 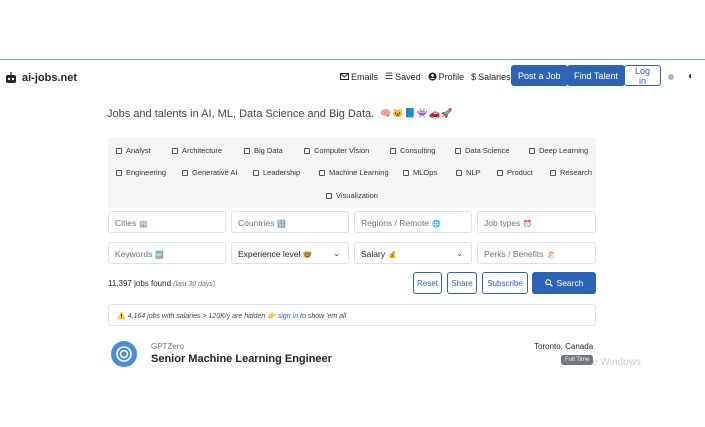 I want to click on gptzero-logo-icon, so click(x=124, y=354).